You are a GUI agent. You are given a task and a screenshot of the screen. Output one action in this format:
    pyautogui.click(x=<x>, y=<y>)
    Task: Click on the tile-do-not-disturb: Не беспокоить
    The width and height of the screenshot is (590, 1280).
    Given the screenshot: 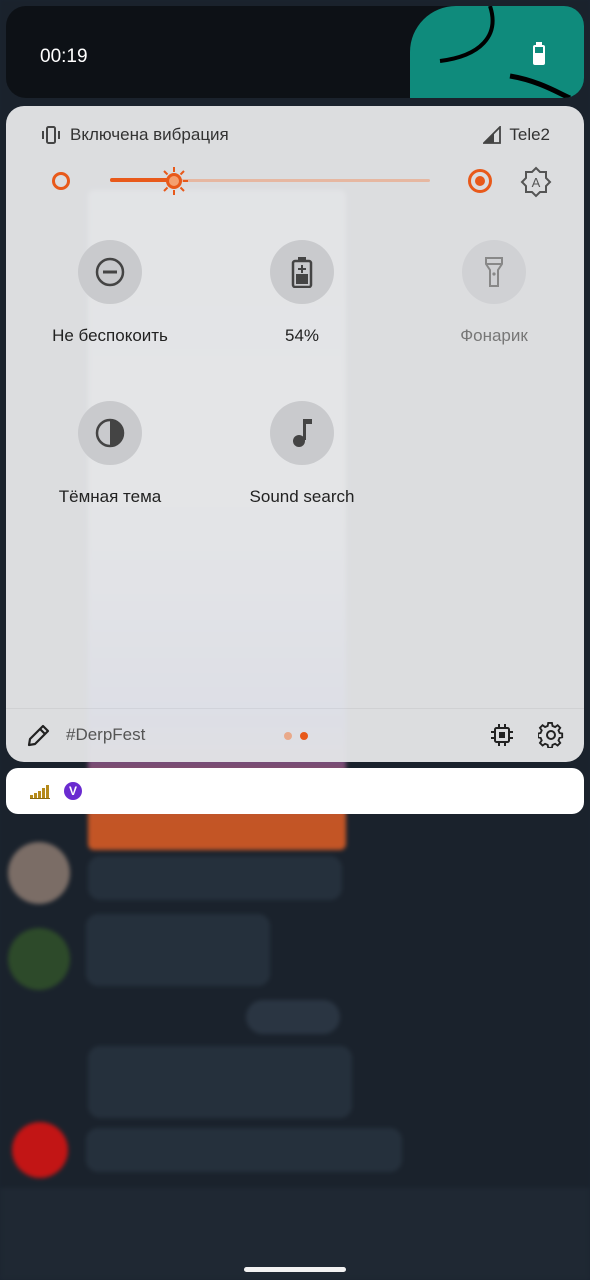 What is the action you would take?
    pyautogui.click(x=110, y=293)
    